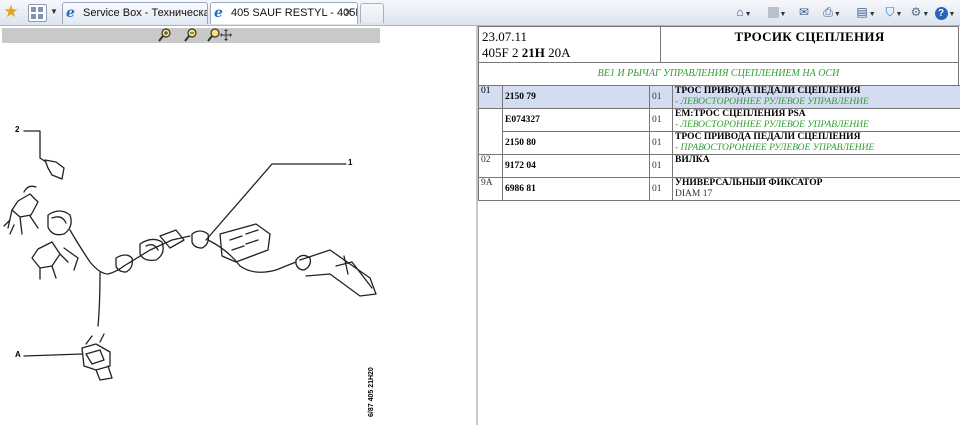 Image resolution: width=960 pixels, height=425 pixels. I want to click on tab-405-sauf-restyl: e 405 SAUF RESTYL - 405F ... ✕, so click(284, 13).